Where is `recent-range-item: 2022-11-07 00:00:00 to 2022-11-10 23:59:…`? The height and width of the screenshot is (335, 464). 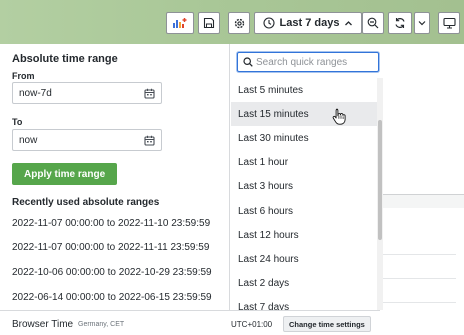
recent-range-item: 2022-11-07 00:00:00 to 2022-11-10 23:59:… is located at coordinates (111, 223).